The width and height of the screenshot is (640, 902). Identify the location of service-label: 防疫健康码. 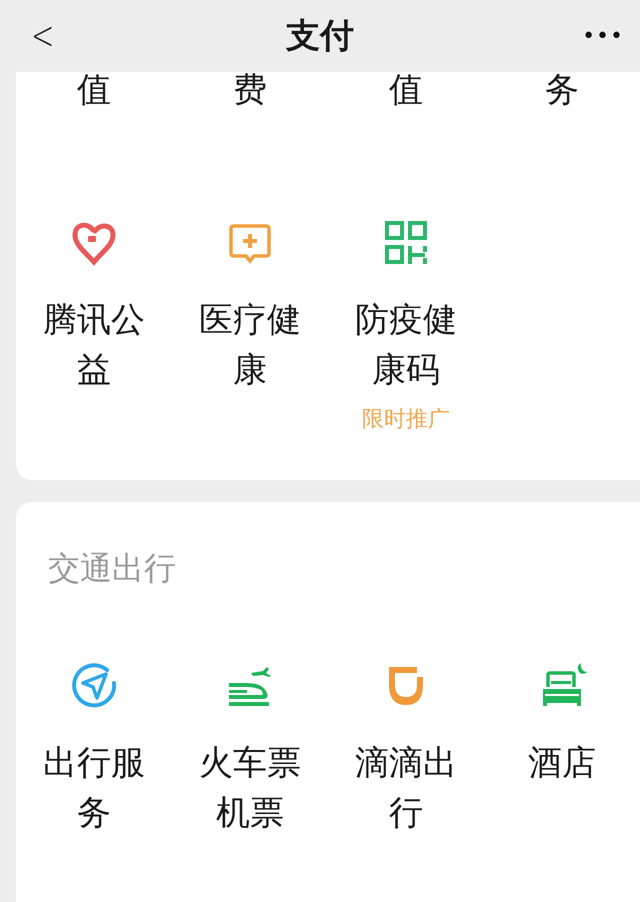
(406, 345).